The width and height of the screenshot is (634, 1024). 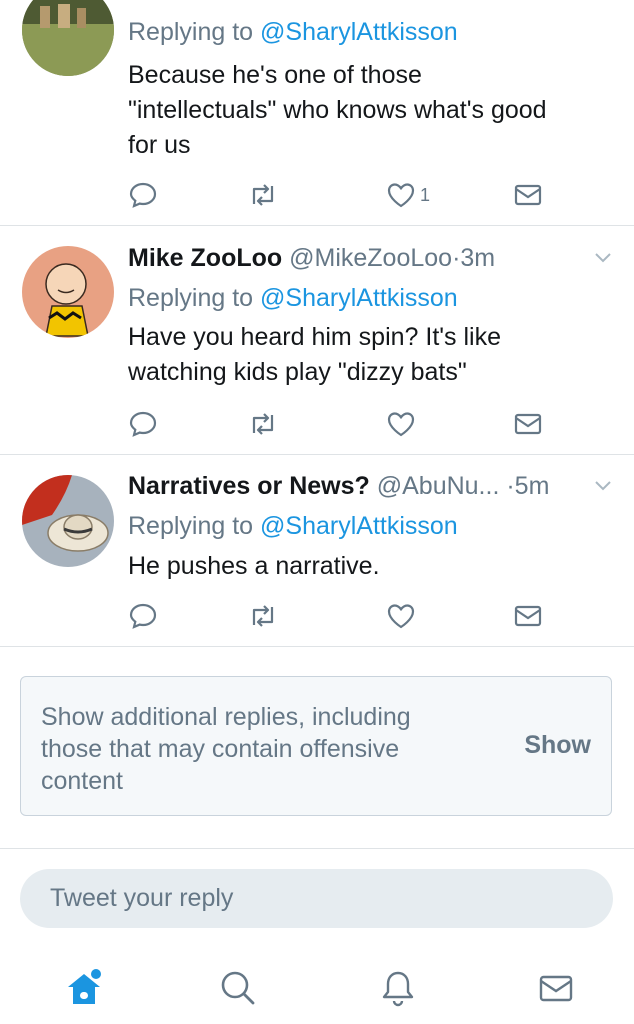 I want to click on tweet-header: Narratives or News? @AbuNu... ·5m, so click(x=371, y=486).